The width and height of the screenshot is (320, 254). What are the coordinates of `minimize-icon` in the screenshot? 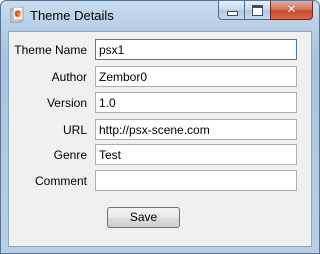 It's located at (232, 13).